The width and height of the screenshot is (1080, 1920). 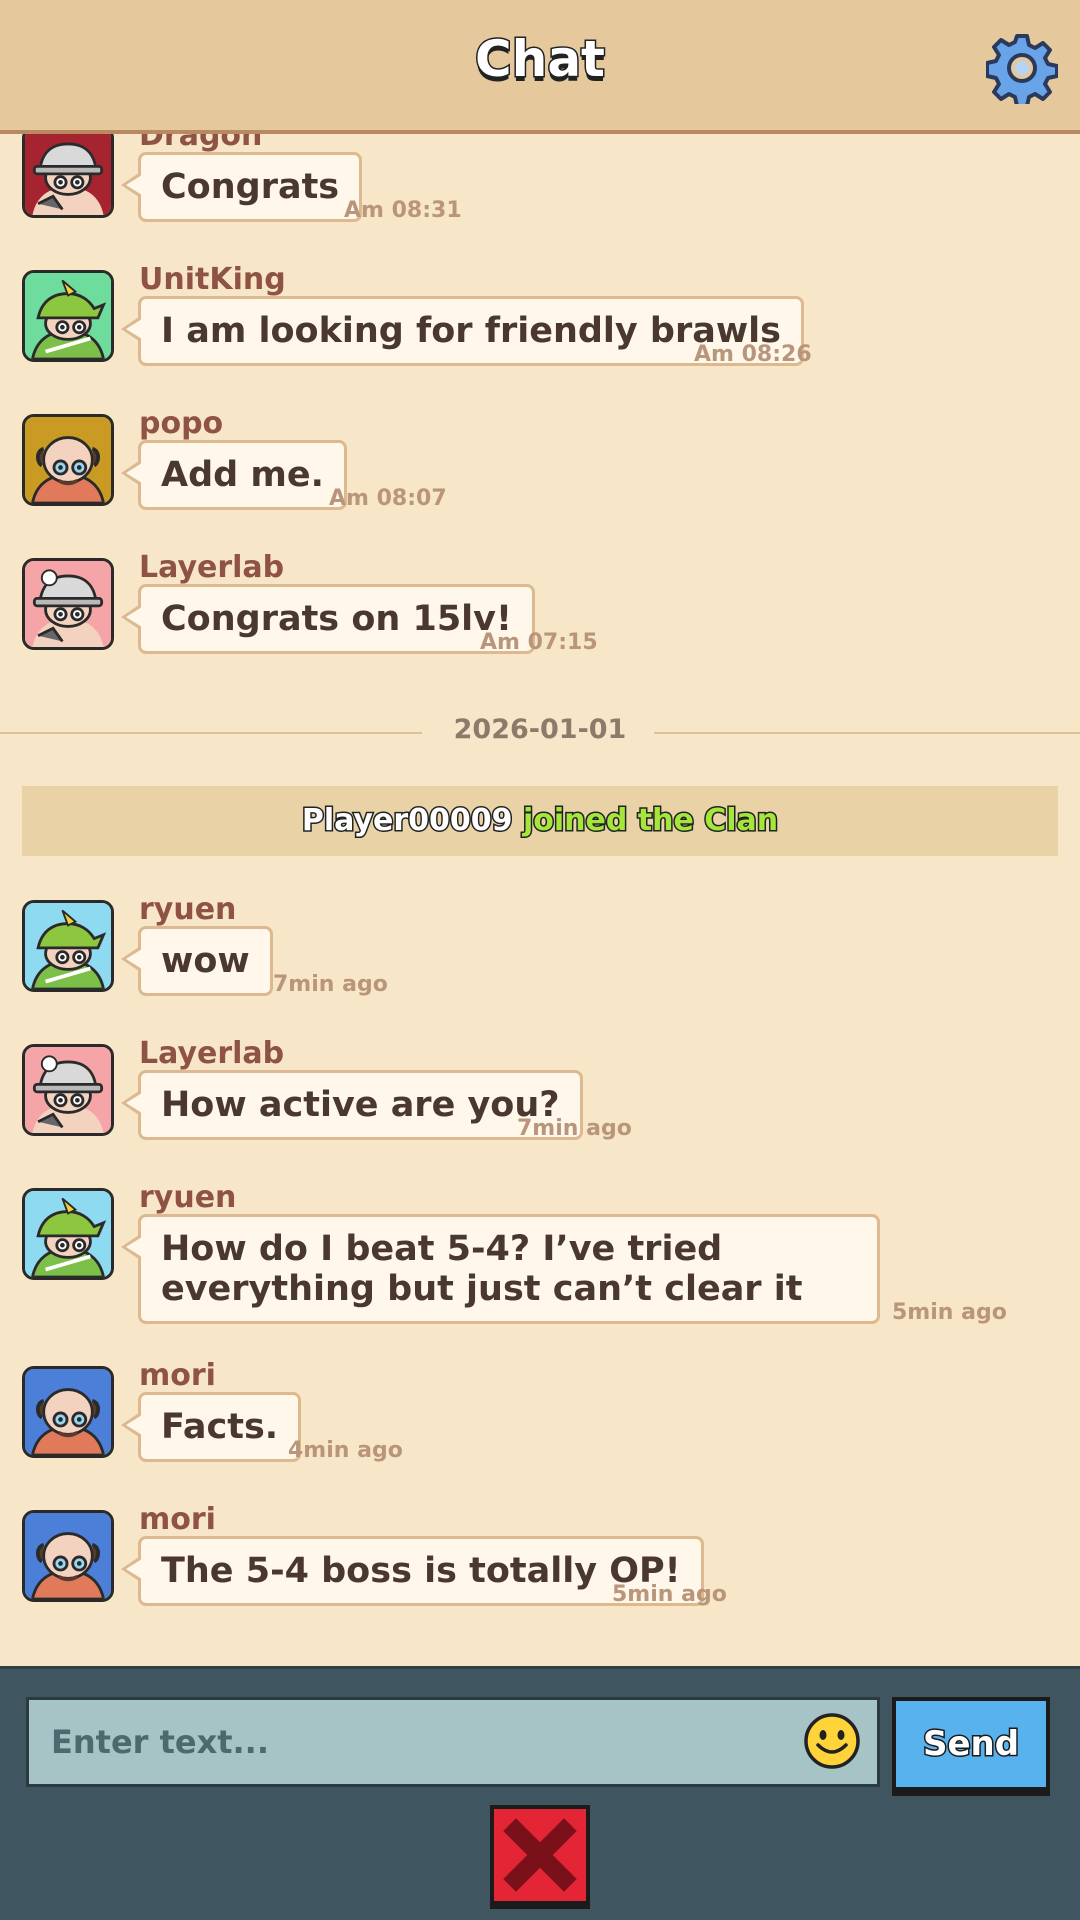 I want to click on chat-input-box, so click(x=453, y=1742).